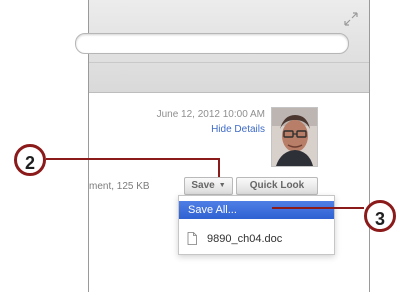 The height and width of the screenshot is (292, 414). Describe the element at coordinates (222, 185) in the screenshot. I see `chevron-down-icon: ▼` at that location.